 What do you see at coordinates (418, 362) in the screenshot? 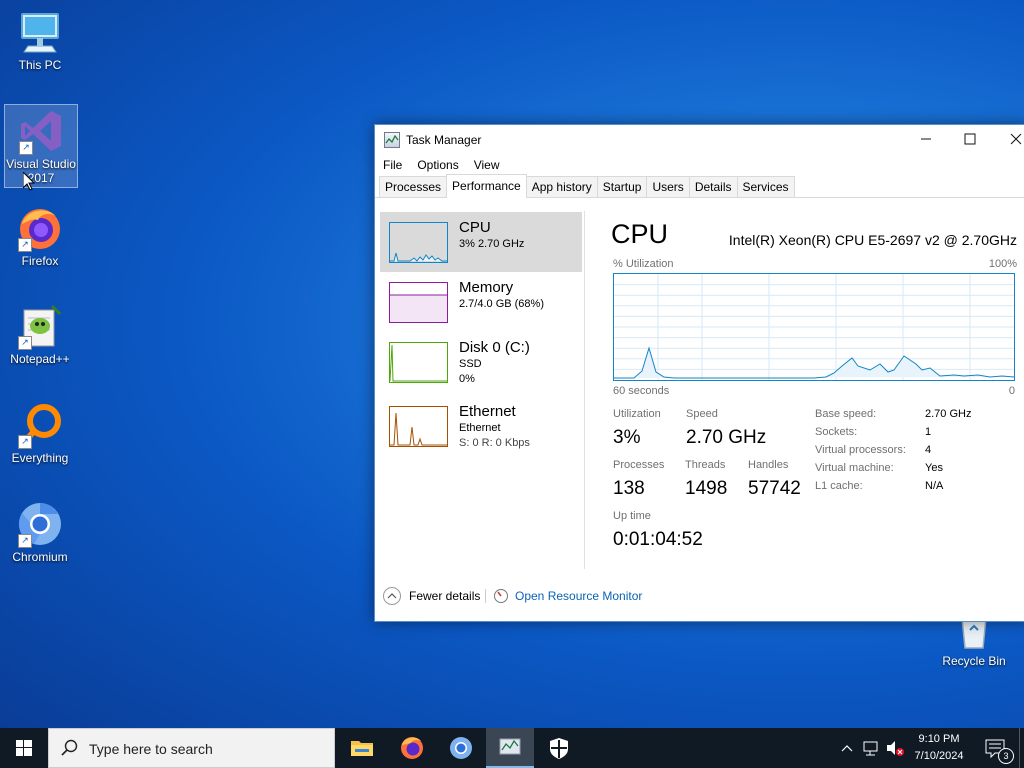
I see `disk-thumbnail-graph` at bounding box center [418, 362].